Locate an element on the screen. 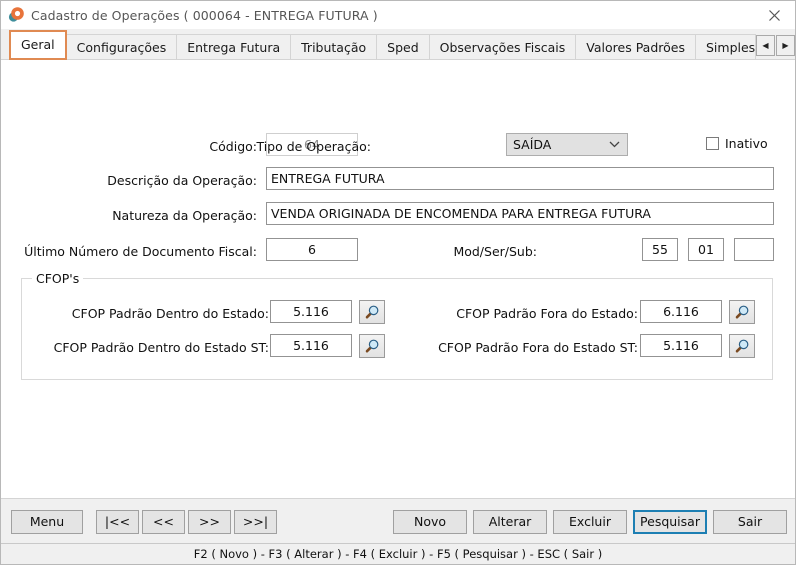  tab-label: Simples N is located at coordinates (731, 47).